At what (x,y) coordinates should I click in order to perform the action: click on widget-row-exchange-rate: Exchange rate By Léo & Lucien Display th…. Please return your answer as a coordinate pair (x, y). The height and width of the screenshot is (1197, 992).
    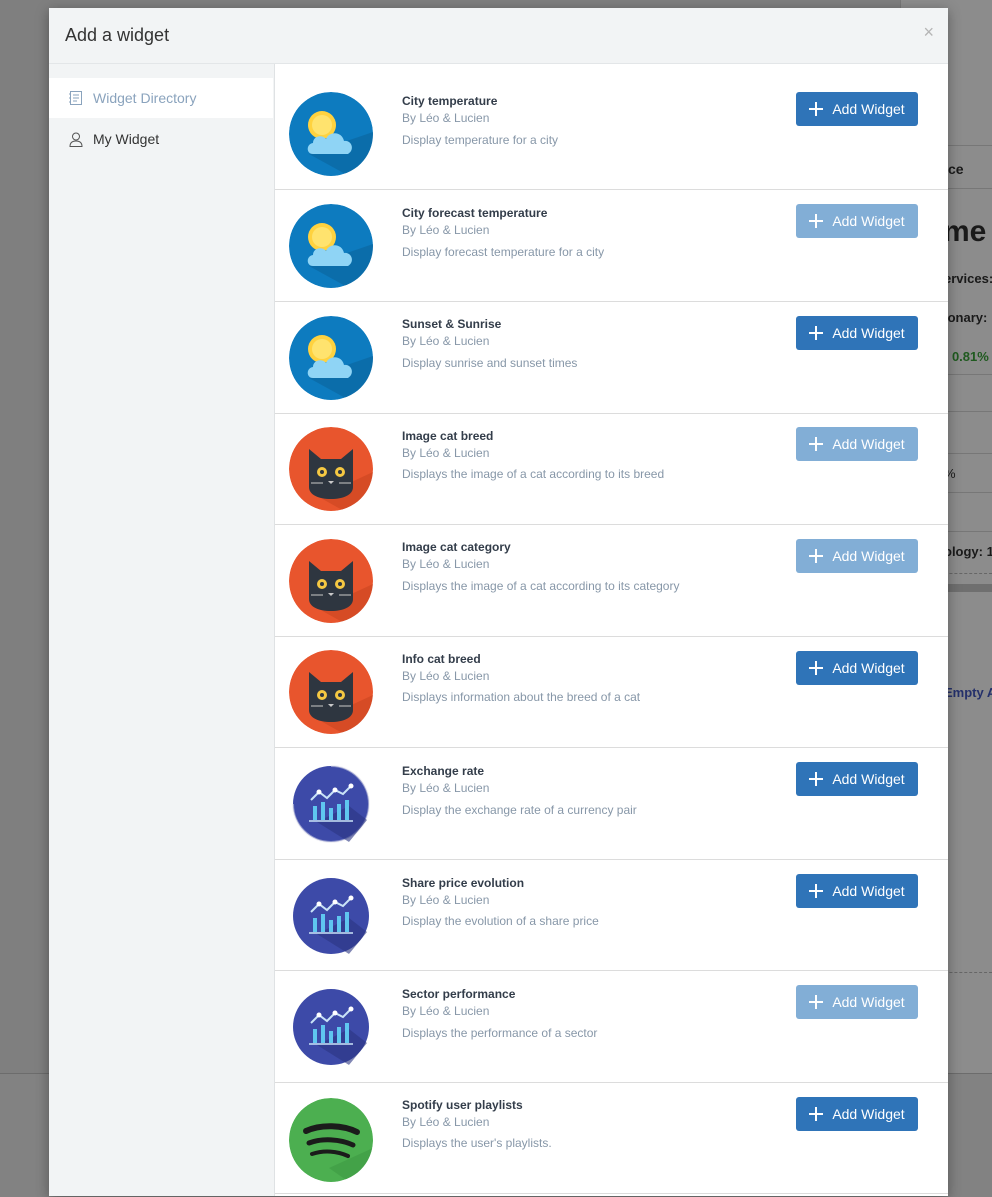
    Looking at the image, I should click on (611, 804).